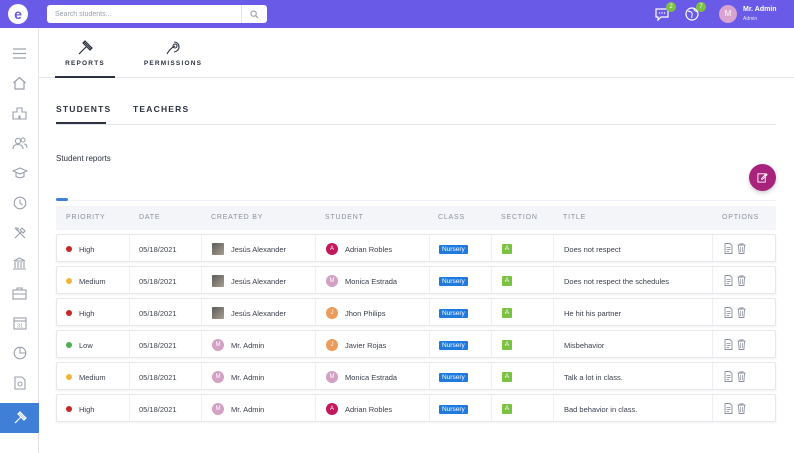 The height and width of the screenshot is (453, 794). What do you see at coordinates (238, 377) in the screenshot?
I see `created-by-cell: M Mr. Admin` at bounding box center [238, 377].